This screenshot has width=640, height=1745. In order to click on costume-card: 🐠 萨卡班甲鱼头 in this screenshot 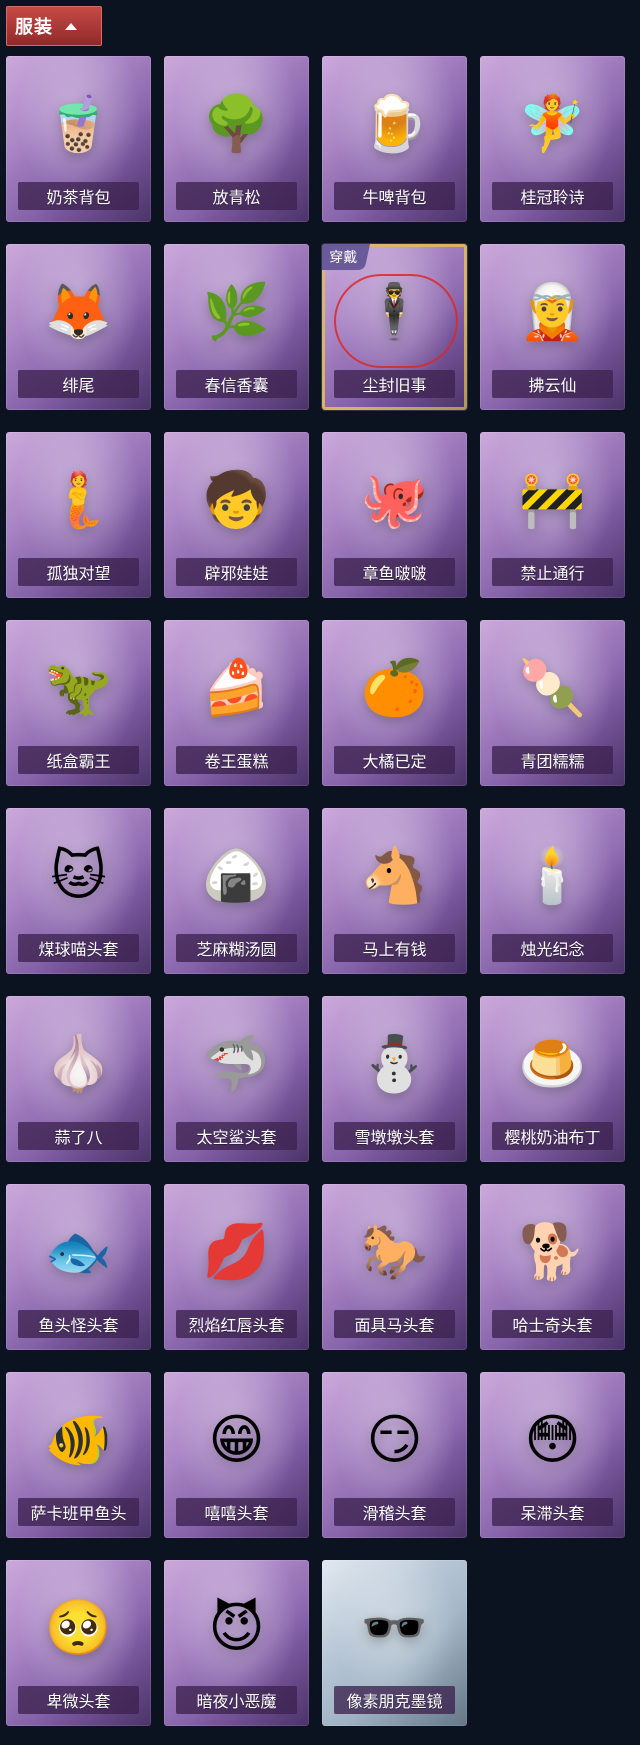, I will do `click(78, 1455)`.